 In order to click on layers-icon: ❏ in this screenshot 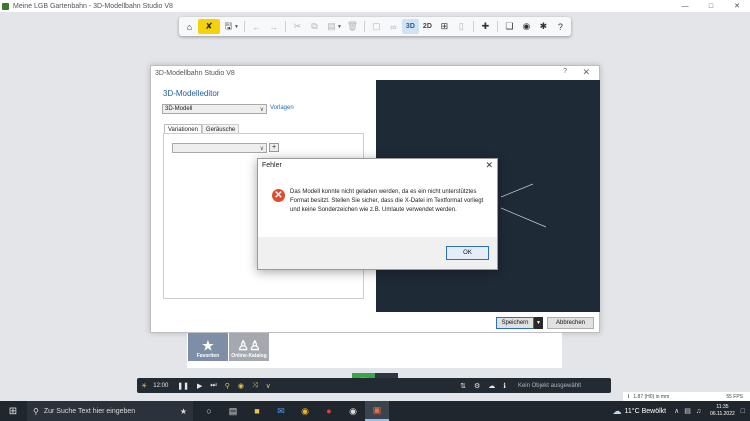, I will do `click(509, 26)`.